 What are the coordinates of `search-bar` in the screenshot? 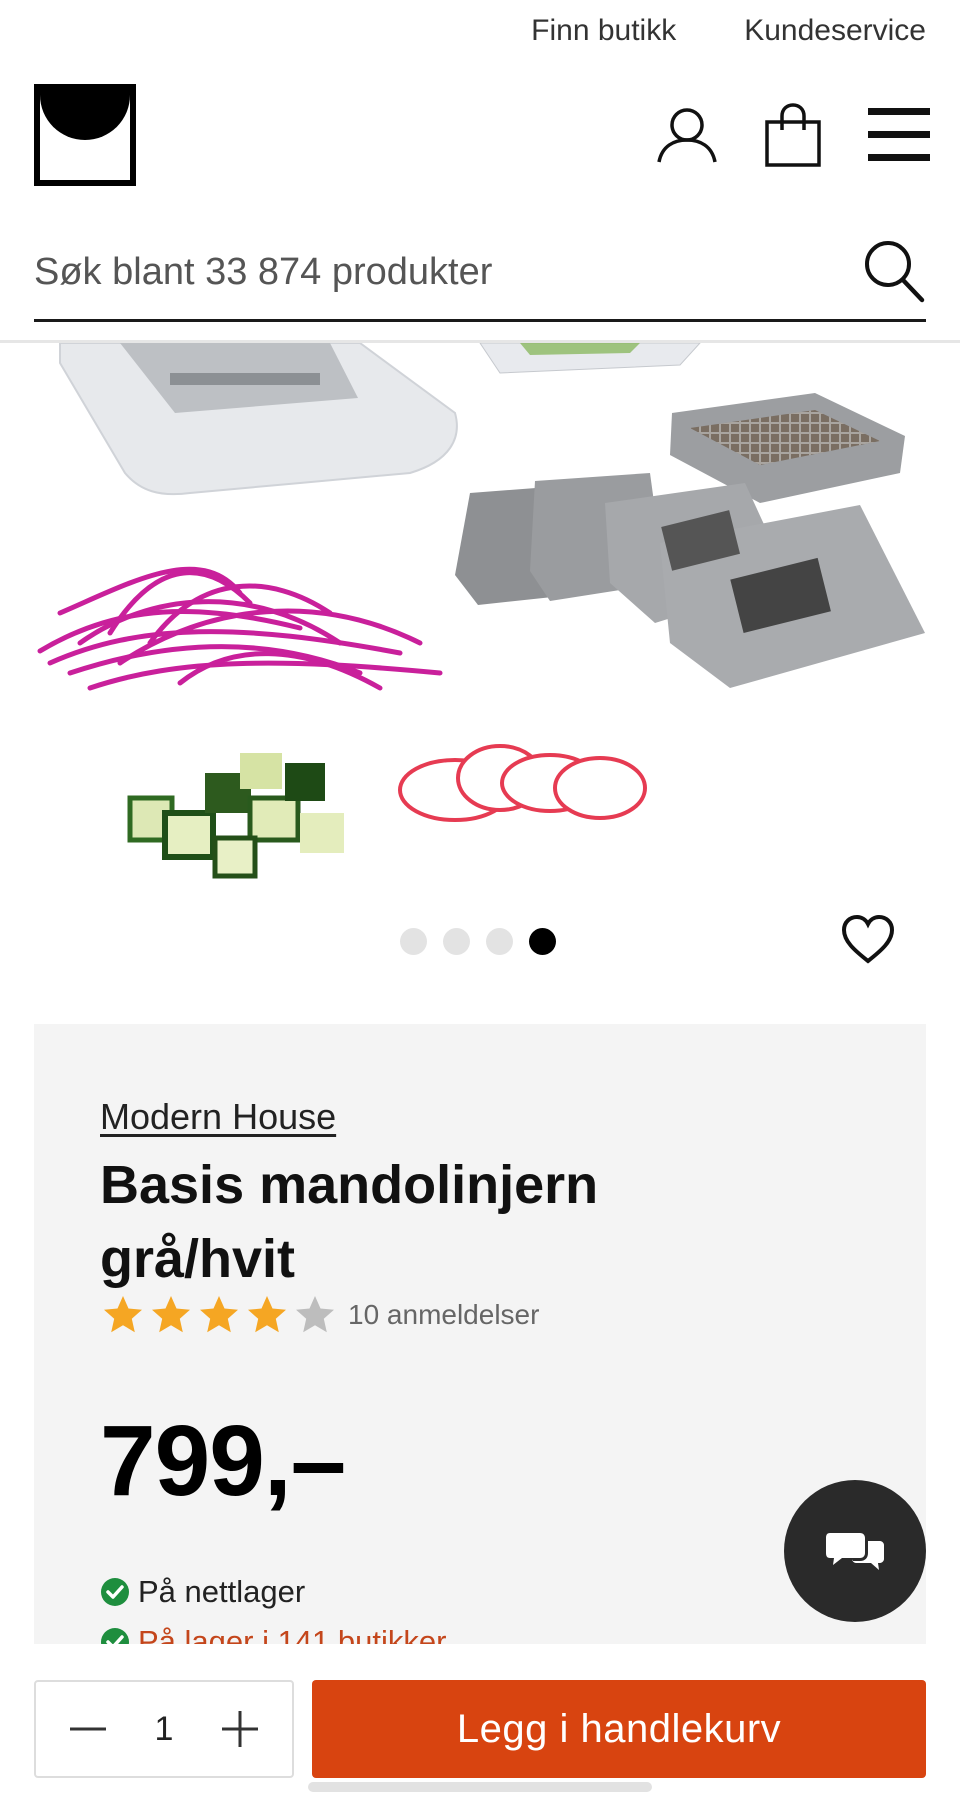 It's located at (480, 274).